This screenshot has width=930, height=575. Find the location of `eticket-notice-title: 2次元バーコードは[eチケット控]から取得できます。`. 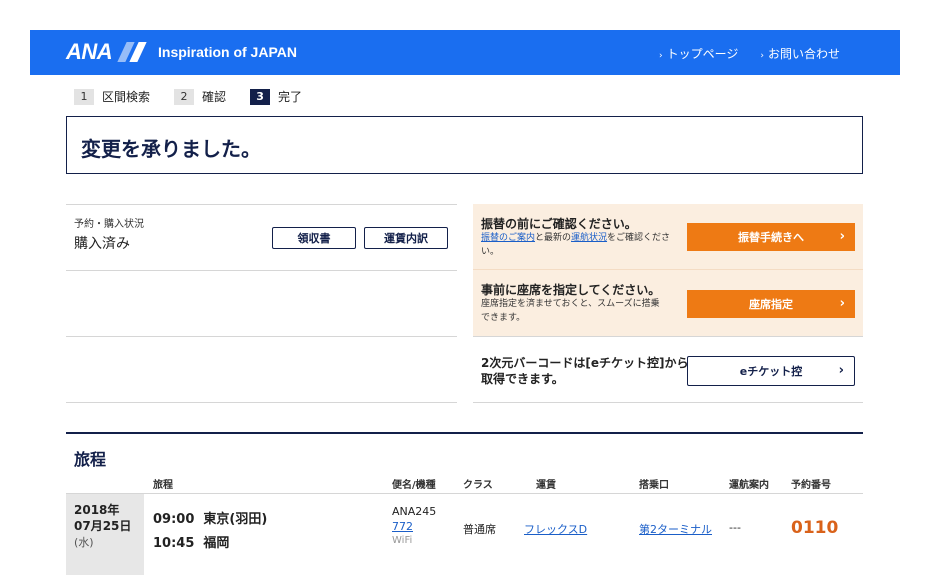

eticket-notice-title: 2次元バーコードは[eチケット控]から取得できます。 is located at coordinates (585, 371).